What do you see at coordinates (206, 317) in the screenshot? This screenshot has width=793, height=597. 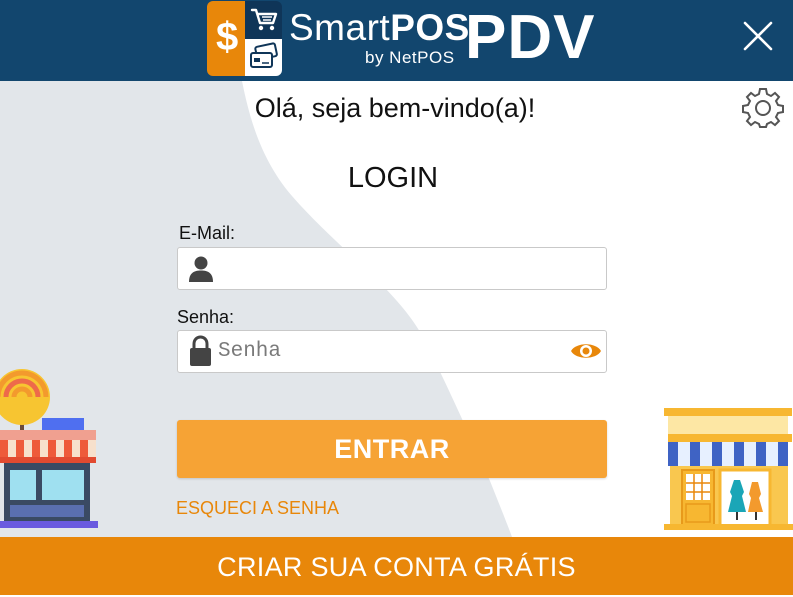 I see `password-label: Senha:` at bounding box center [206, 317].